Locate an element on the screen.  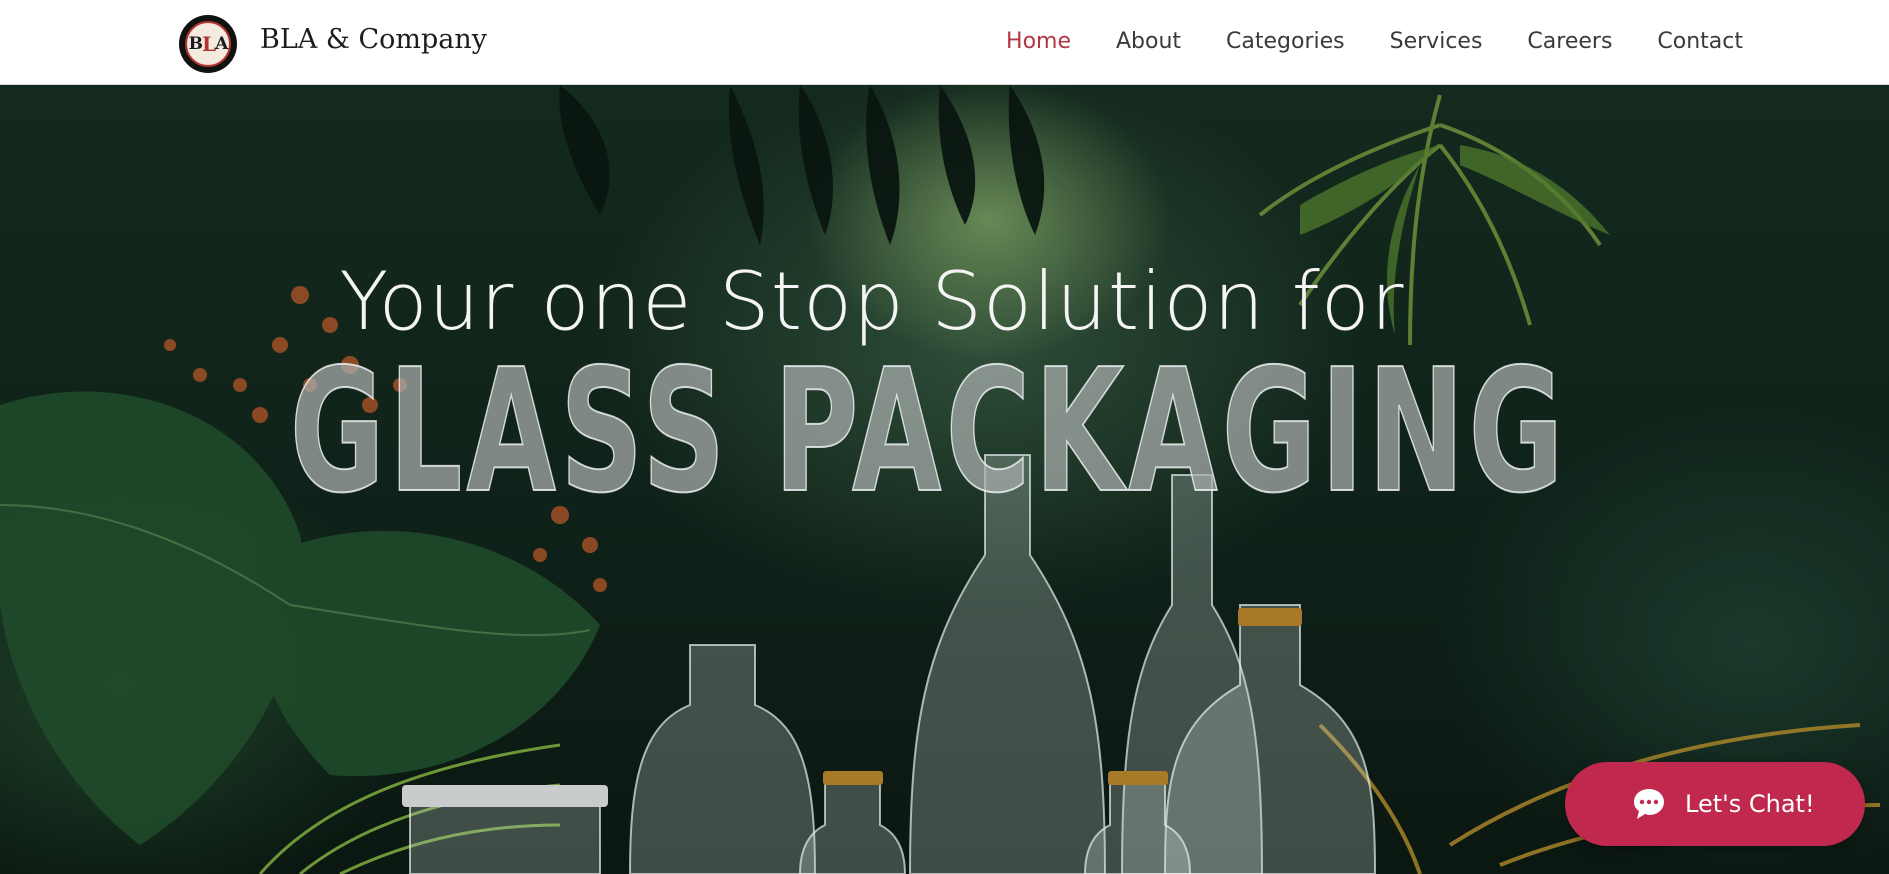
logo-emblem: BLA is located at coordinates (208, 44).